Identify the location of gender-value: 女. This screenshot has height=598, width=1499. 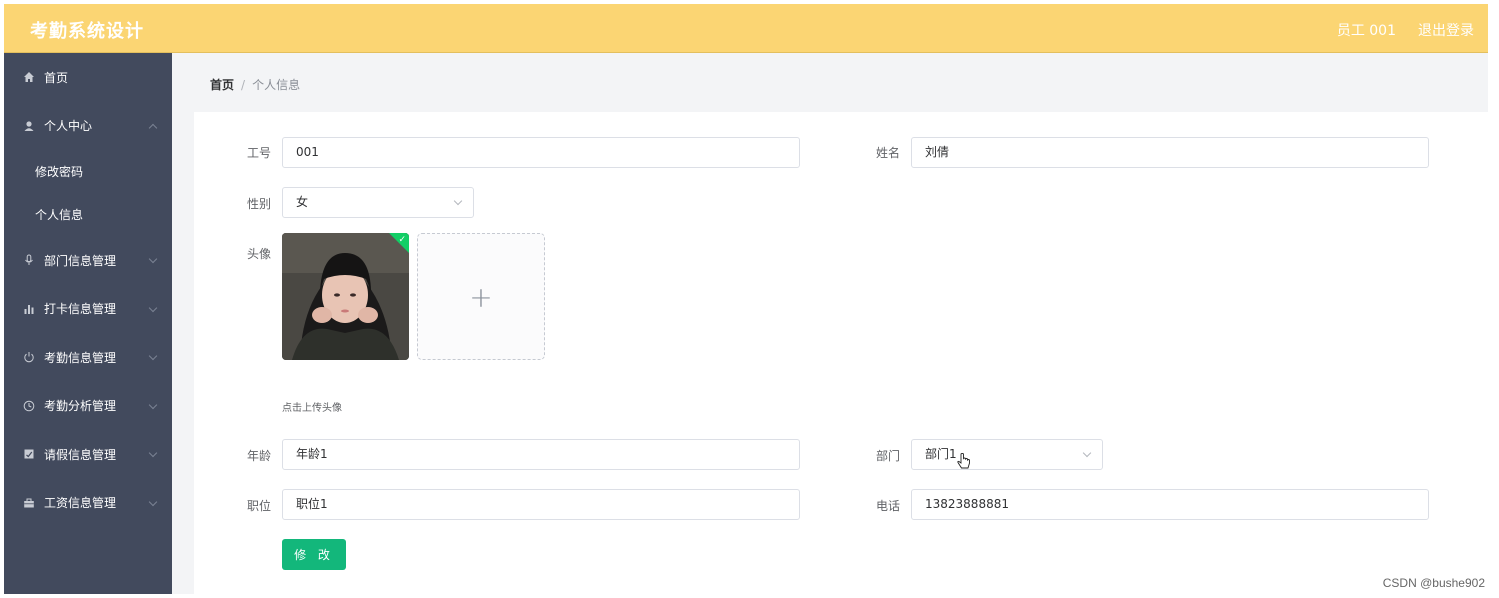
(302, 202).